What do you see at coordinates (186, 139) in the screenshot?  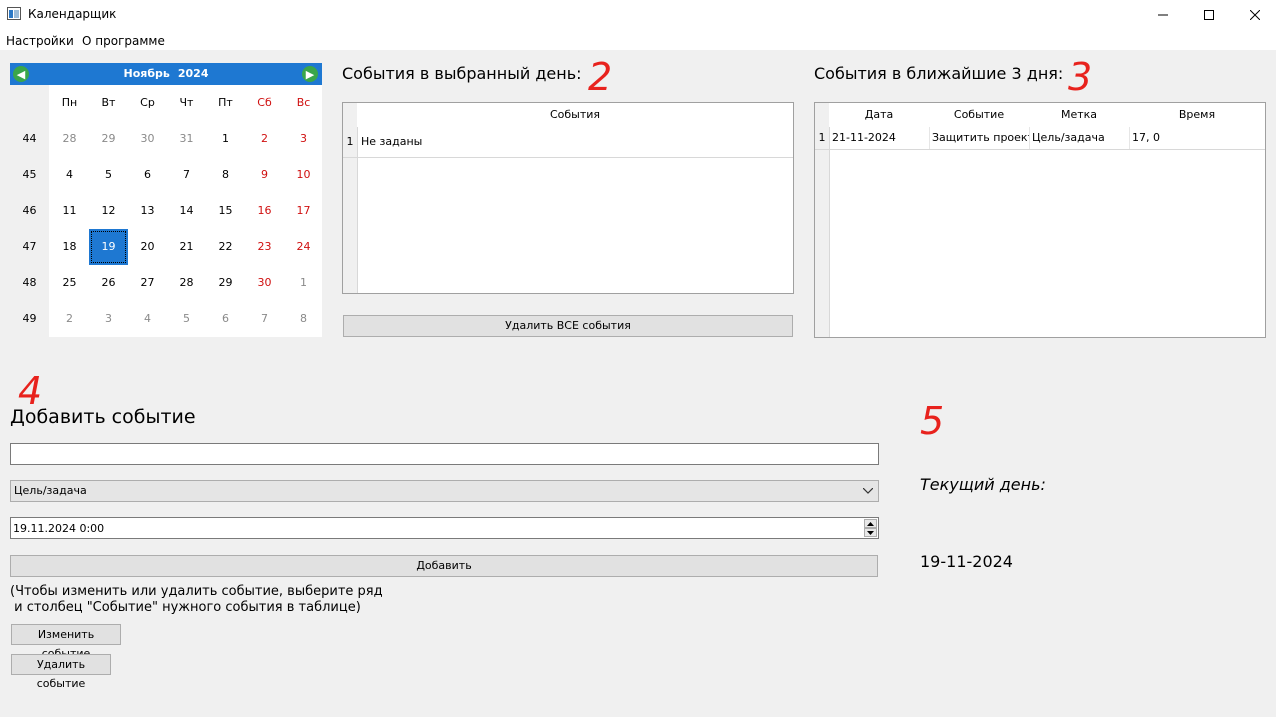 I see `calendar-day: 31` at bounding box center [186, 139].